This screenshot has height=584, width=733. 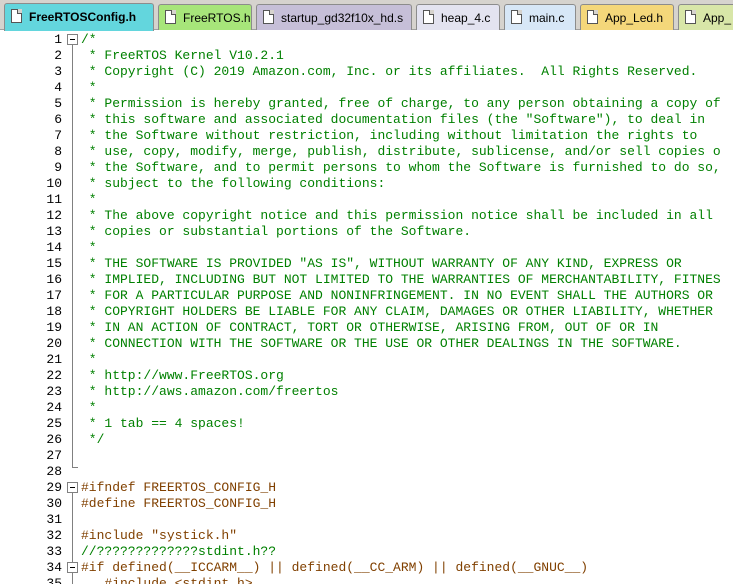 What do you see at coordinates (58, 151) in the screenshot?
I see `line-number: 8` at bounding box center [58, 151].